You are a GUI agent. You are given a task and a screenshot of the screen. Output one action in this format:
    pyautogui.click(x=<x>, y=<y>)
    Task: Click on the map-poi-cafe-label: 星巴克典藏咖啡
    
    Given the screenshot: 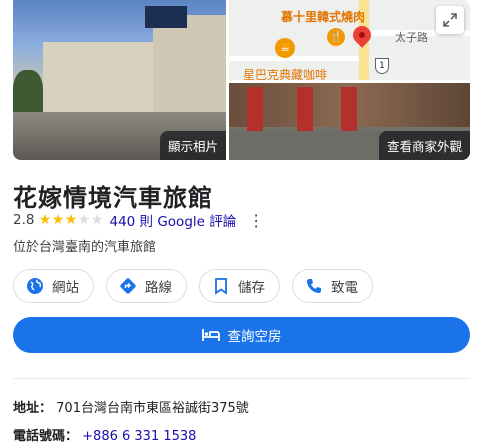 What is the action you would take?
    pyautogui.click(x=285, y=74)
    